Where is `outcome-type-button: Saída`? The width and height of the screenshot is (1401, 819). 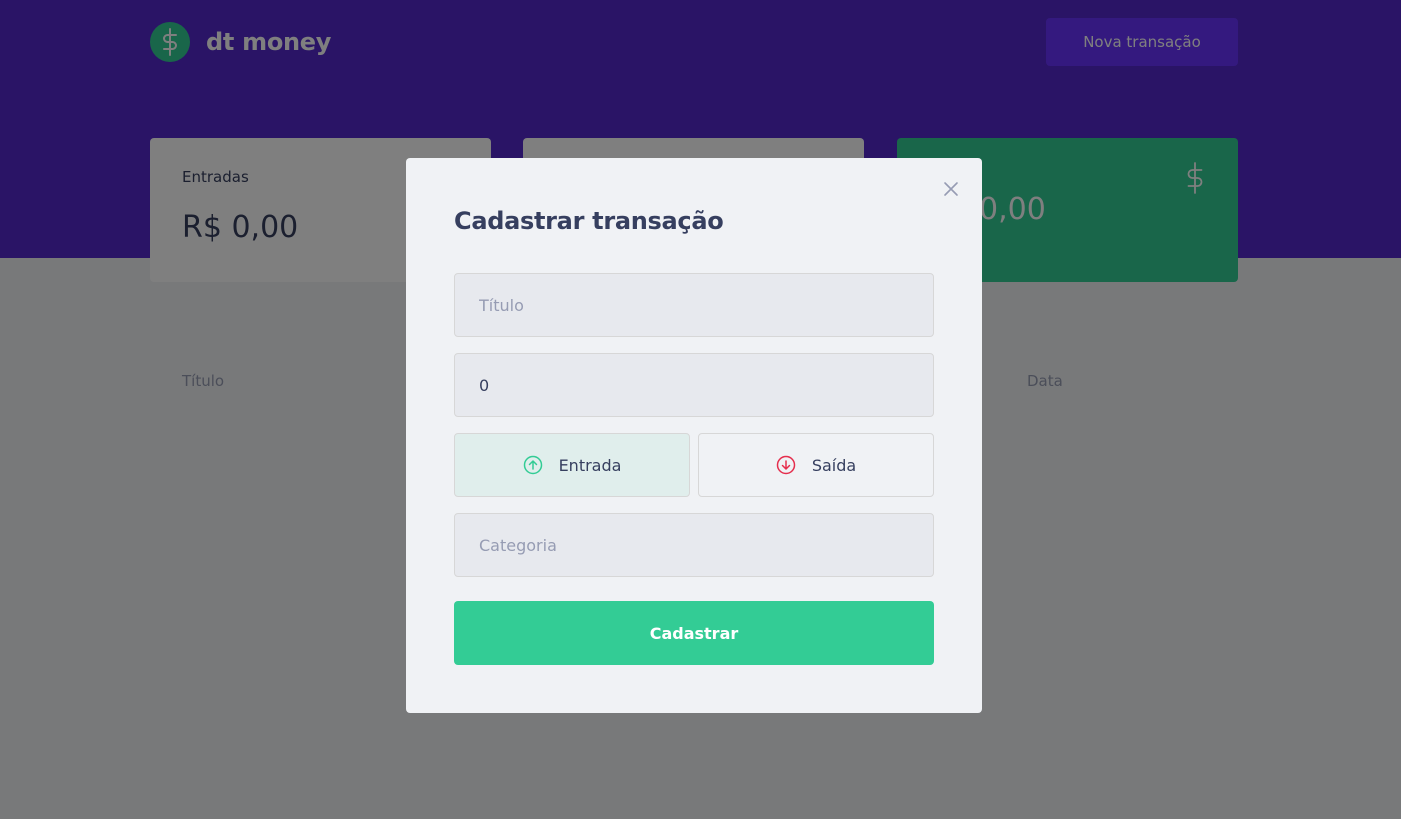 outcome-type-button: Saída is located at coordinates (816, 465).